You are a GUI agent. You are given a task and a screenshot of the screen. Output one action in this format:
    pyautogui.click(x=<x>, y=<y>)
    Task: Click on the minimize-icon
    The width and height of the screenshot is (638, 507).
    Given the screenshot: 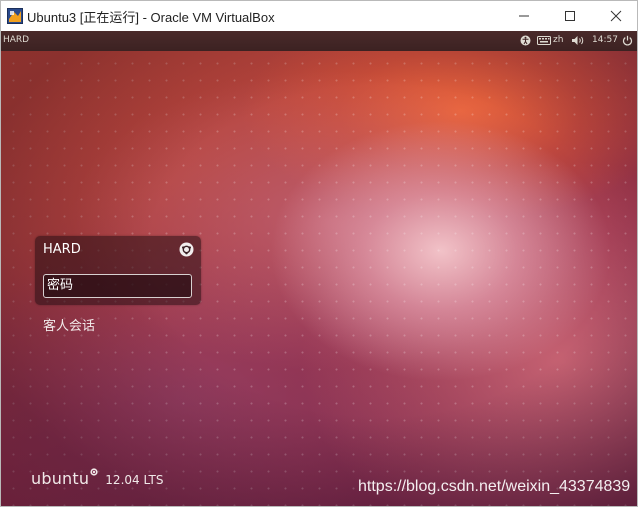 What is the action you would take?
    pyautogui.click(x=524, y=16)
    